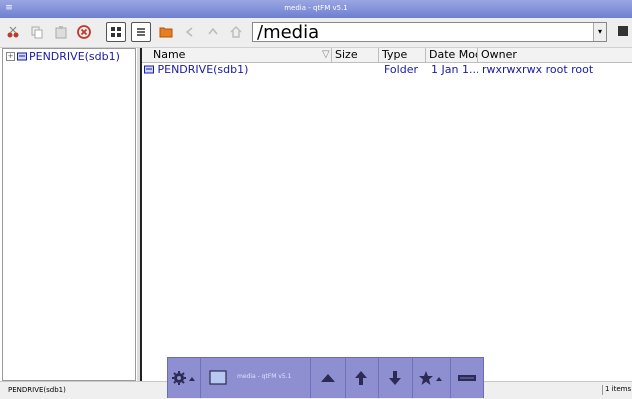 This screenshot has height=399, width=632. Describe the element at coordinates (237, 55) in the screenshot. I see `column-header-name: Name` at that location.